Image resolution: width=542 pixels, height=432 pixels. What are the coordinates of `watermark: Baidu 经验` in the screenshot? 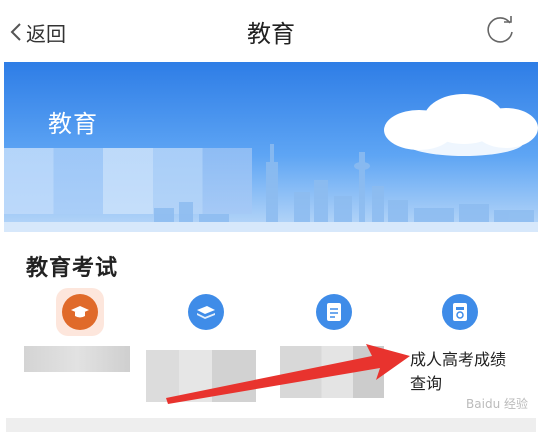 It's located at (497, 404).